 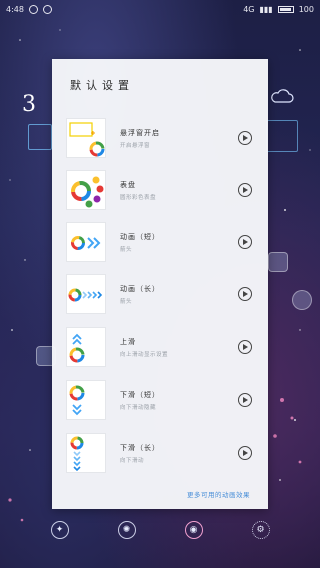 What do you see at coordinates (128, 341) in the screenshot?
I see `item-name: 上滑` at bounding box center [128, 341].